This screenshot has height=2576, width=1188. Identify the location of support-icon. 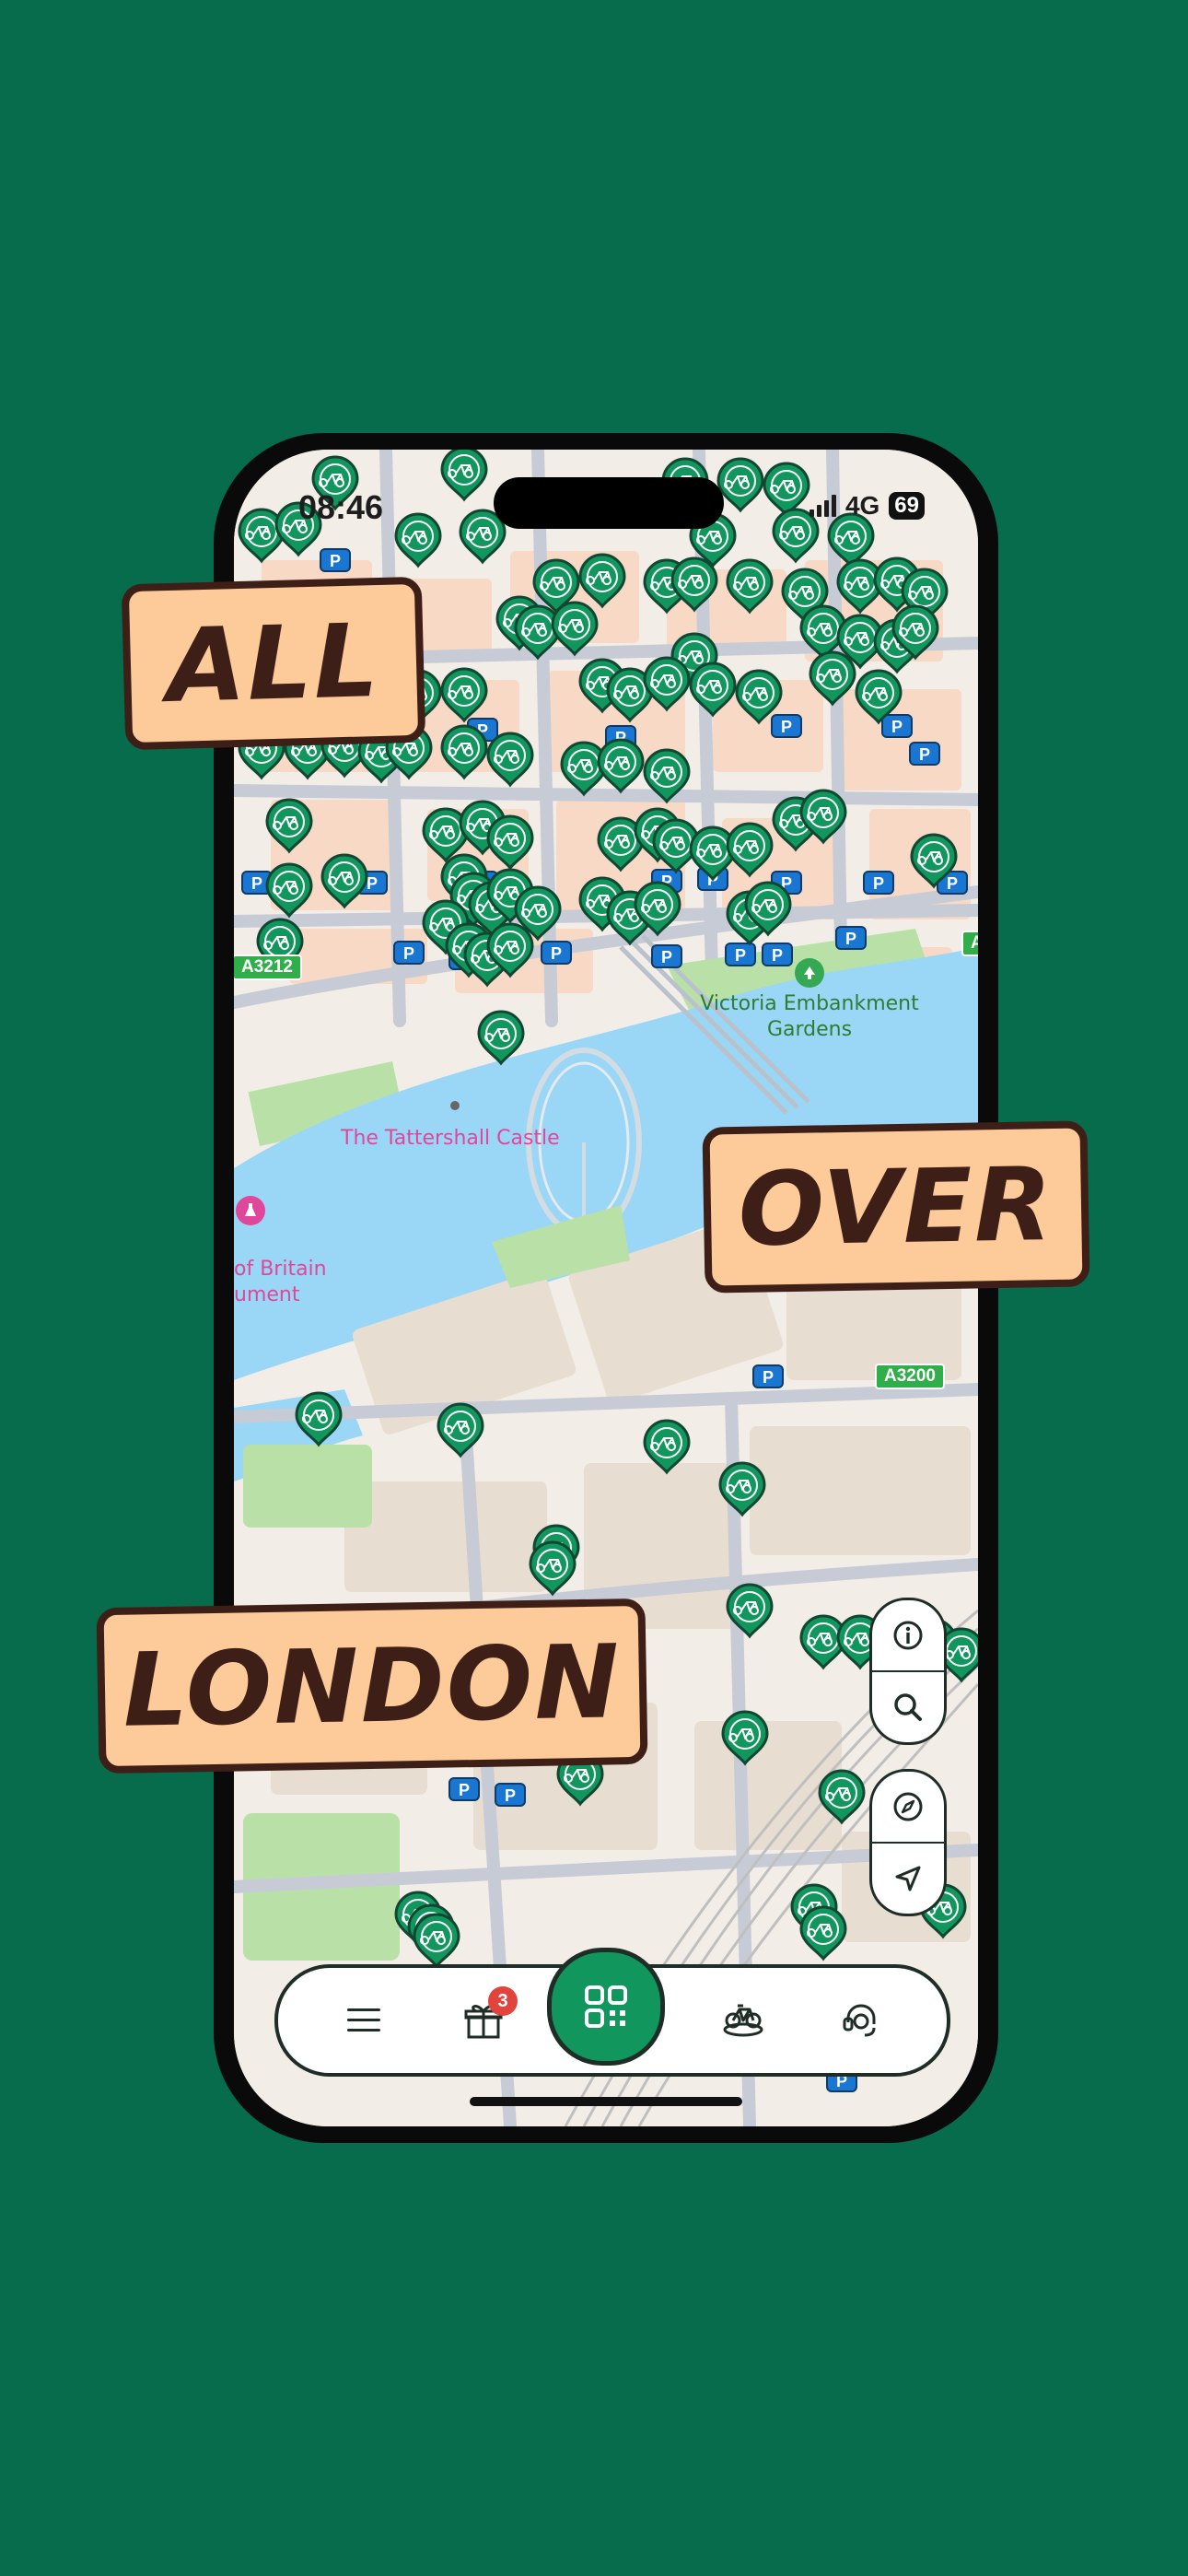
(859, 2021).